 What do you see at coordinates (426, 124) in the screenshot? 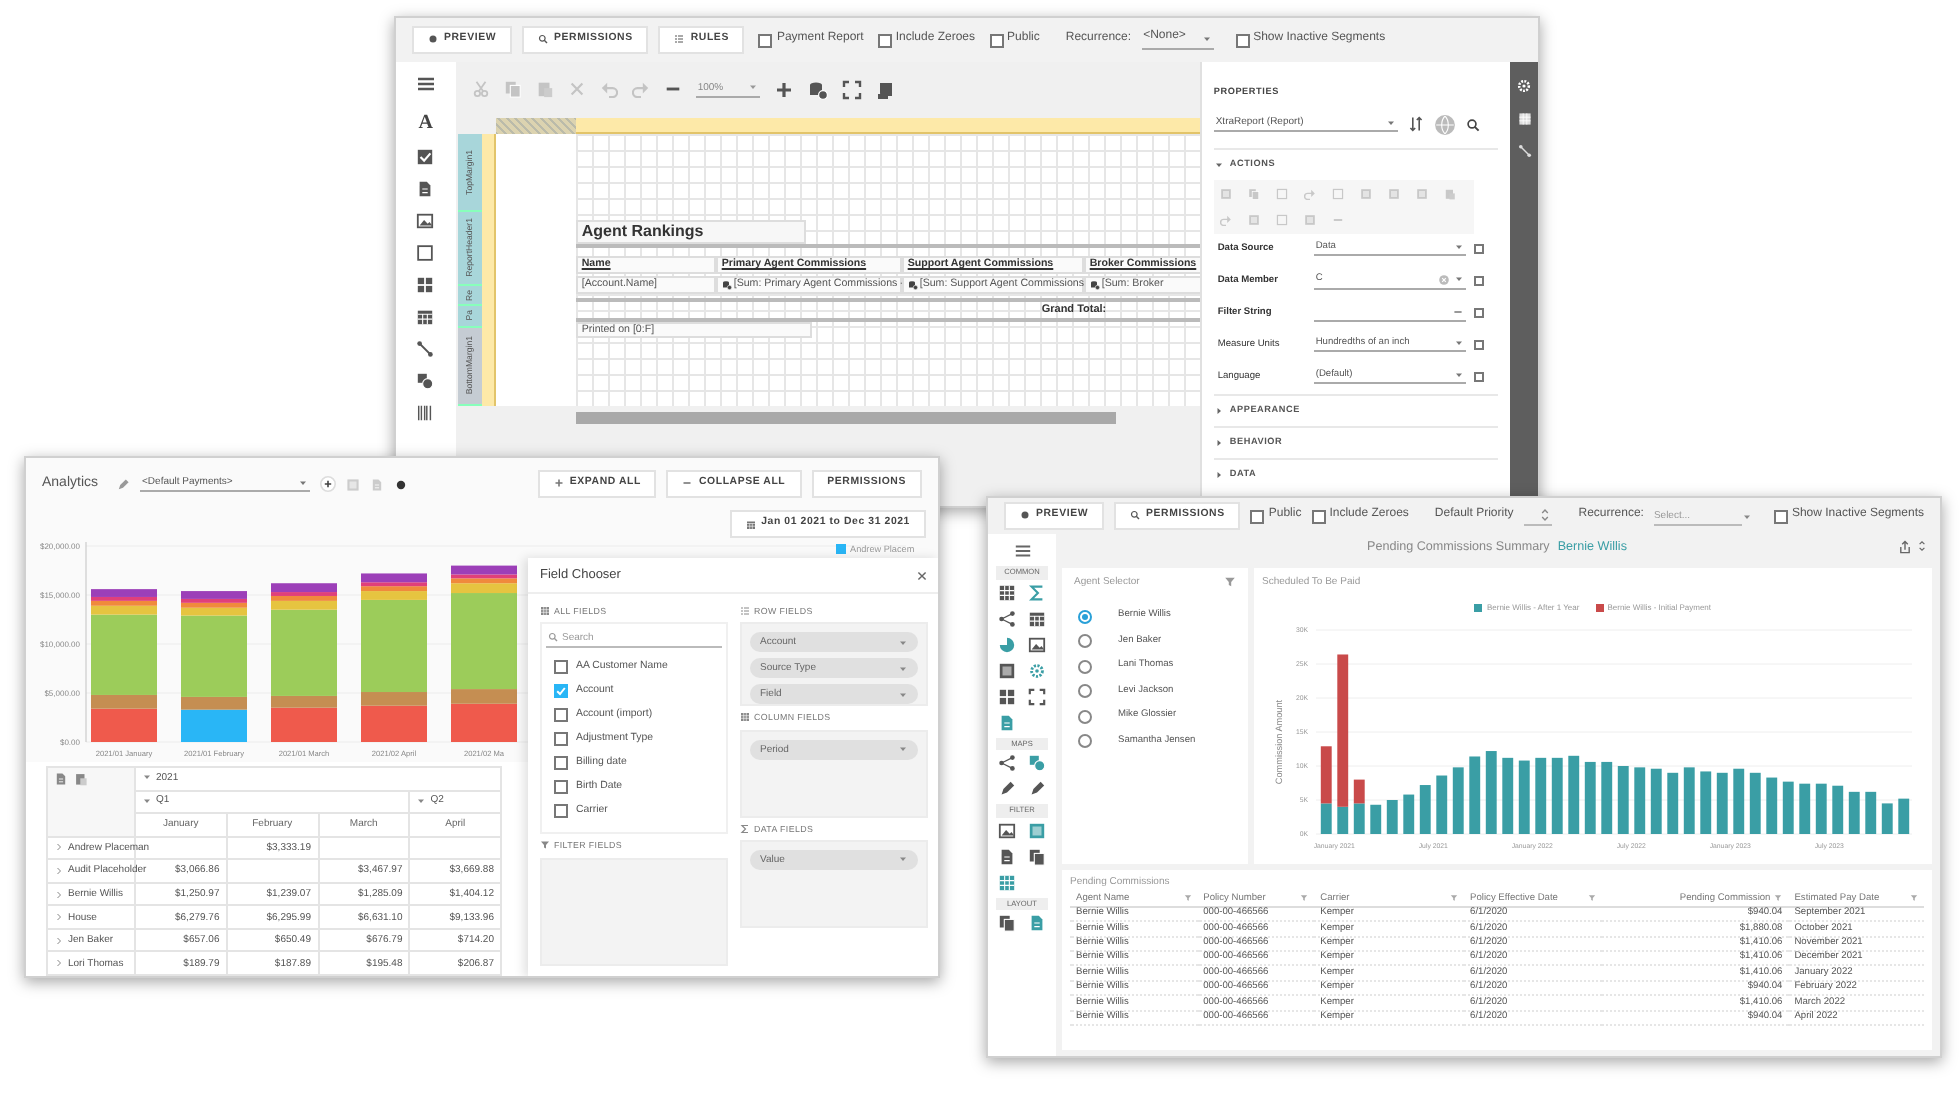
I see `text-tool: A` at bounding box center [426, 124].